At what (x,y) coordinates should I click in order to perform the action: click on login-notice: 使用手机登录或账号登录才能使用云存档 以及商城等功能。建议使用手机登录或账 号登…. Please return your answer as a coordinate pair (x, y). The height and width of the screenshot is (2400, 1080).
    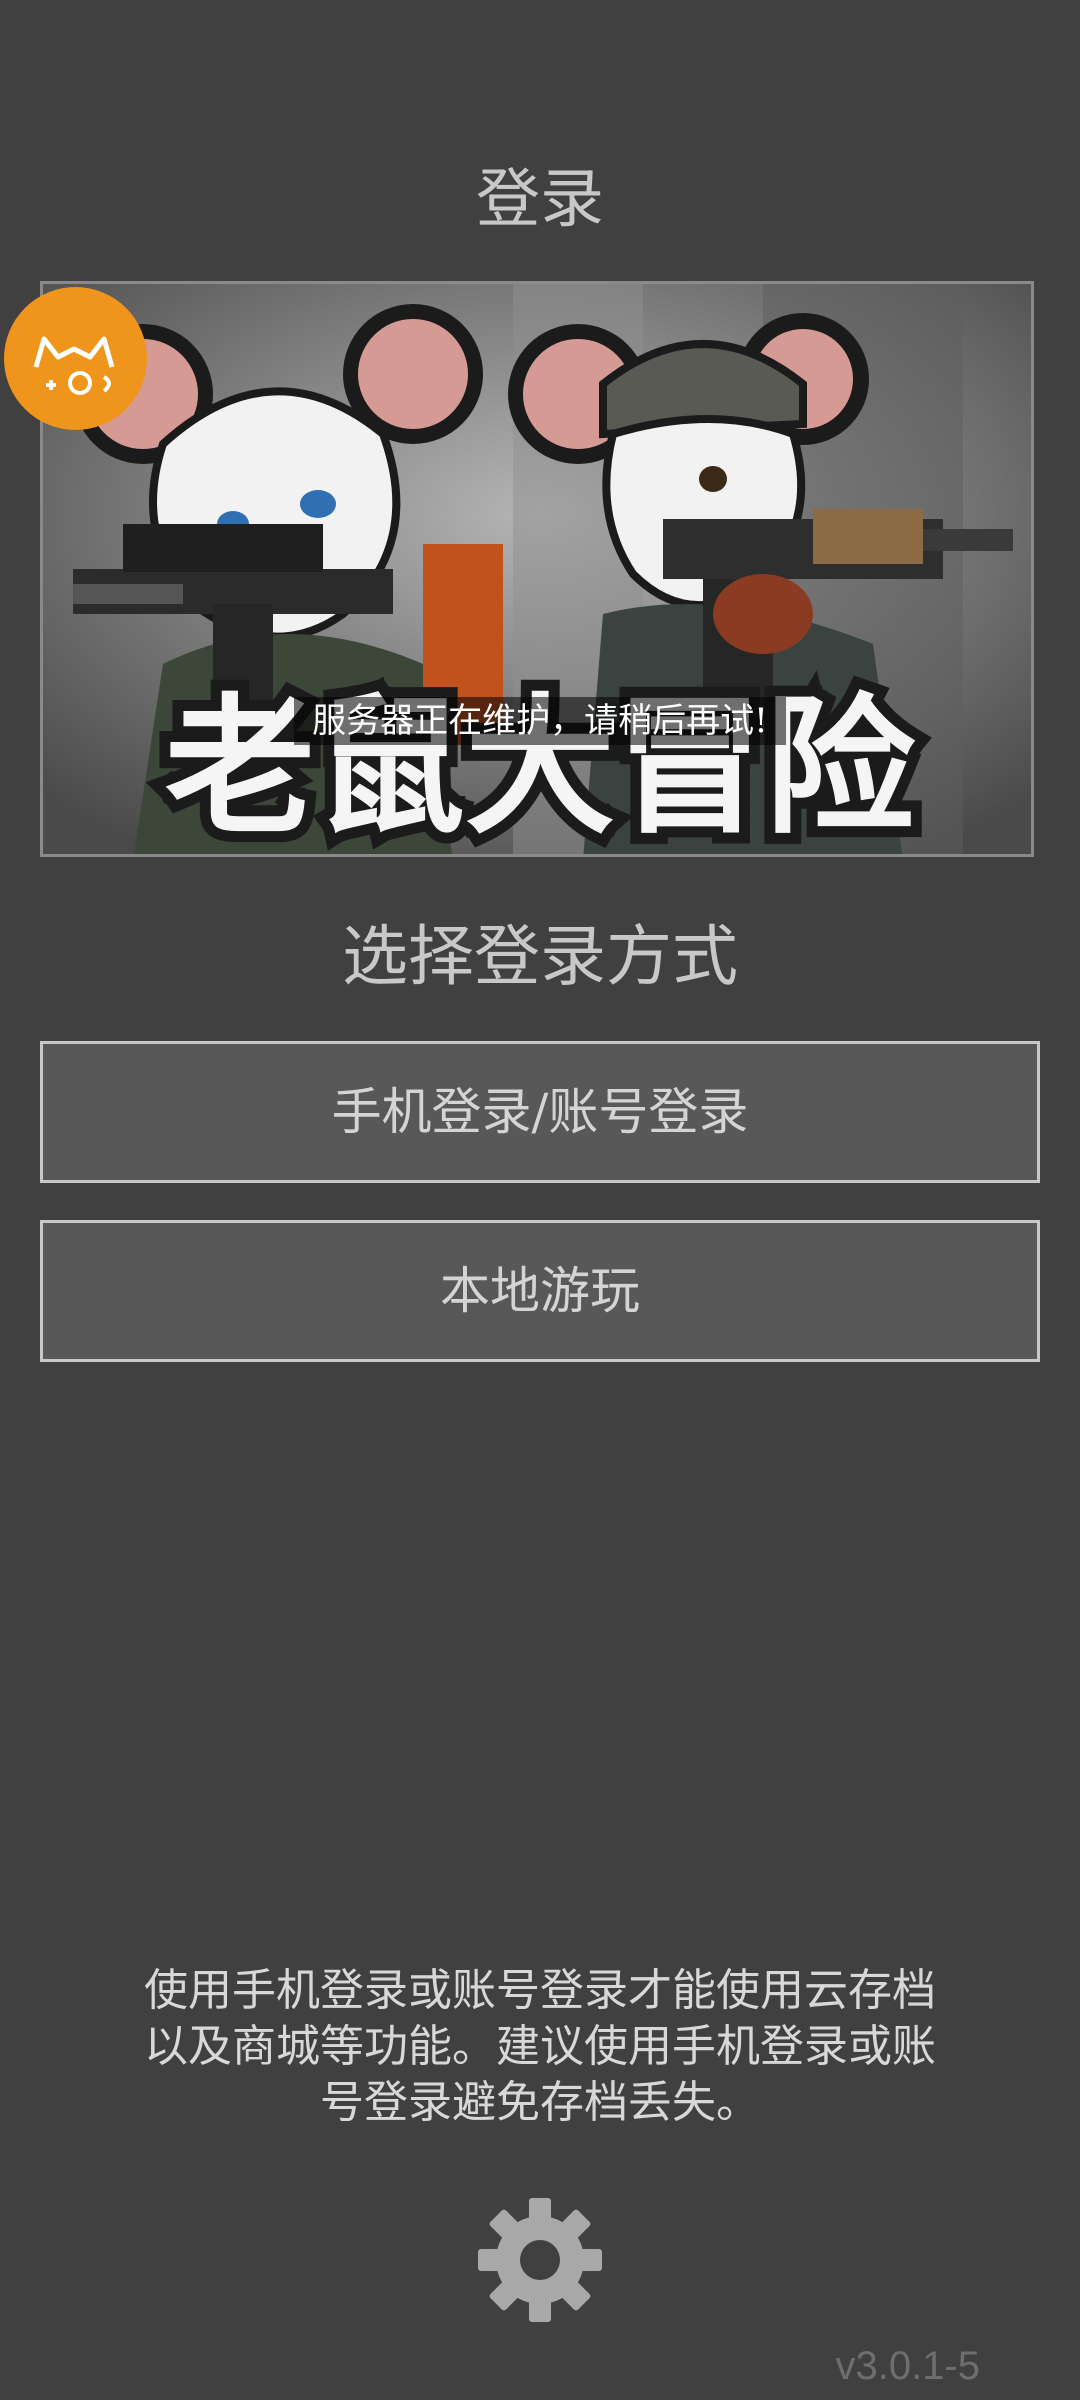
    Looking at the image, I should click on (540, 2047).